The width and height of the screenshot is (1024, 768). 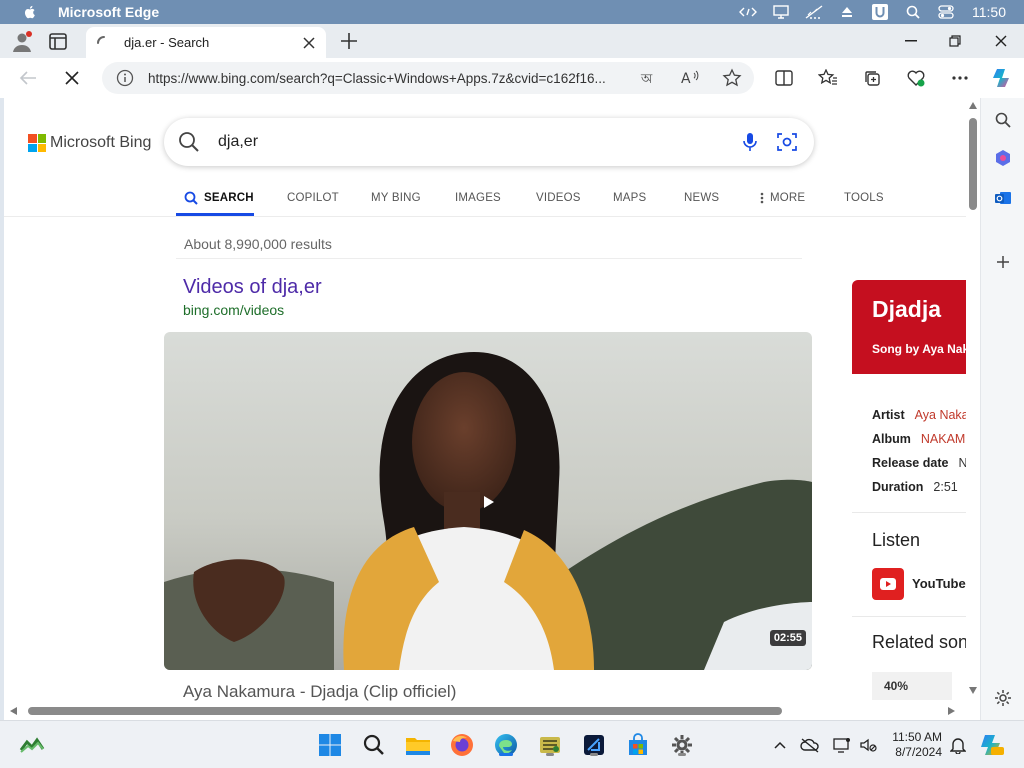 I want to click on user-switch-icon, so click(x=879, y=12).